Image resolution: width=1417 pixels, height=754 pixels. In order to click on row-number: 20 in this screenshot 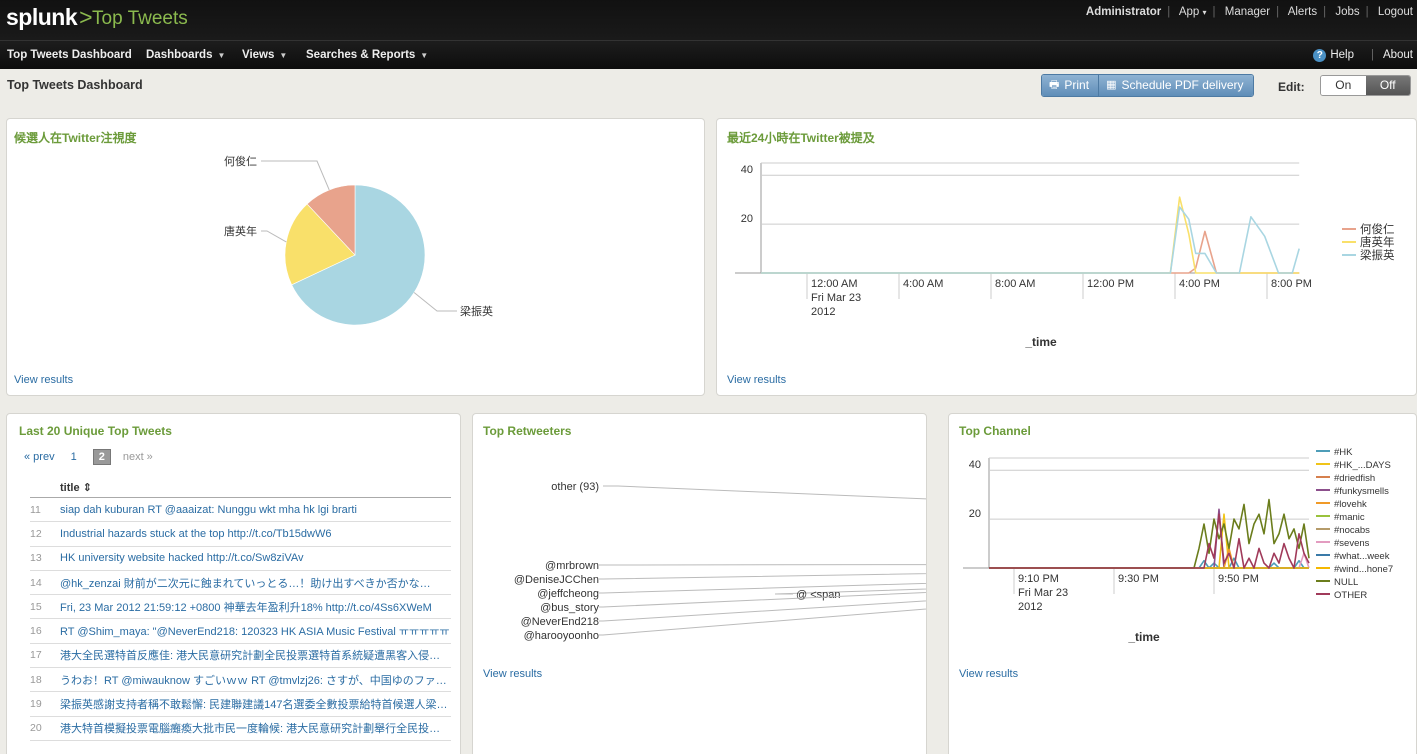, I will do `click(36, 728)`.